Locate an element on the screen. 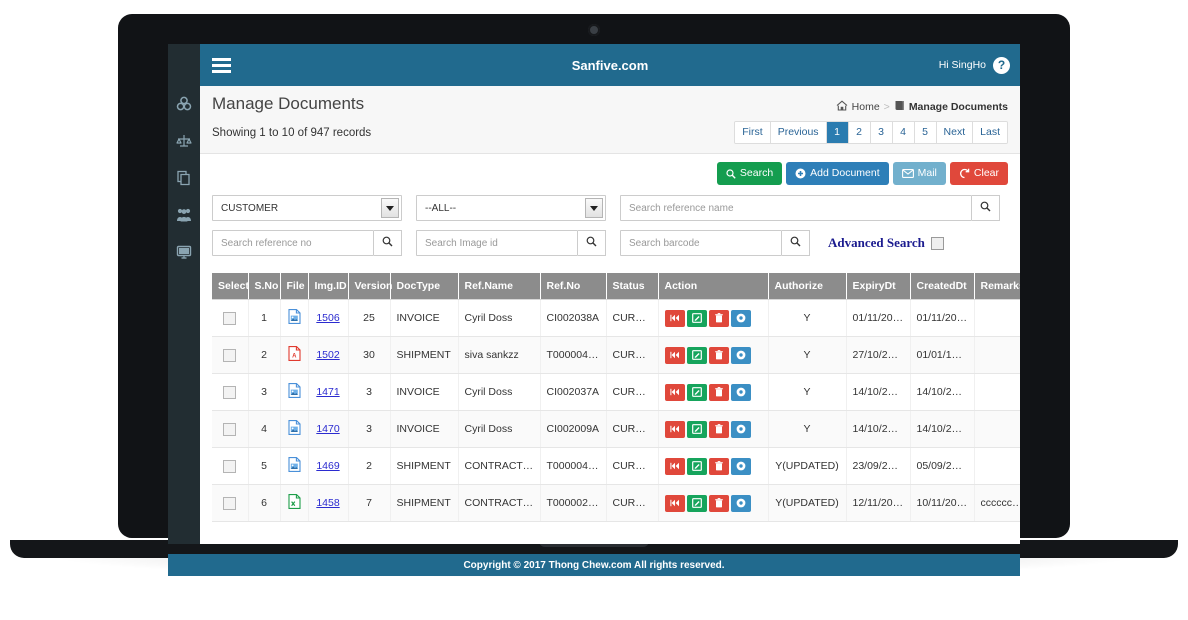 This screenshot has width=1188, height=620. image-id-input is located at coordinates (497, 243).